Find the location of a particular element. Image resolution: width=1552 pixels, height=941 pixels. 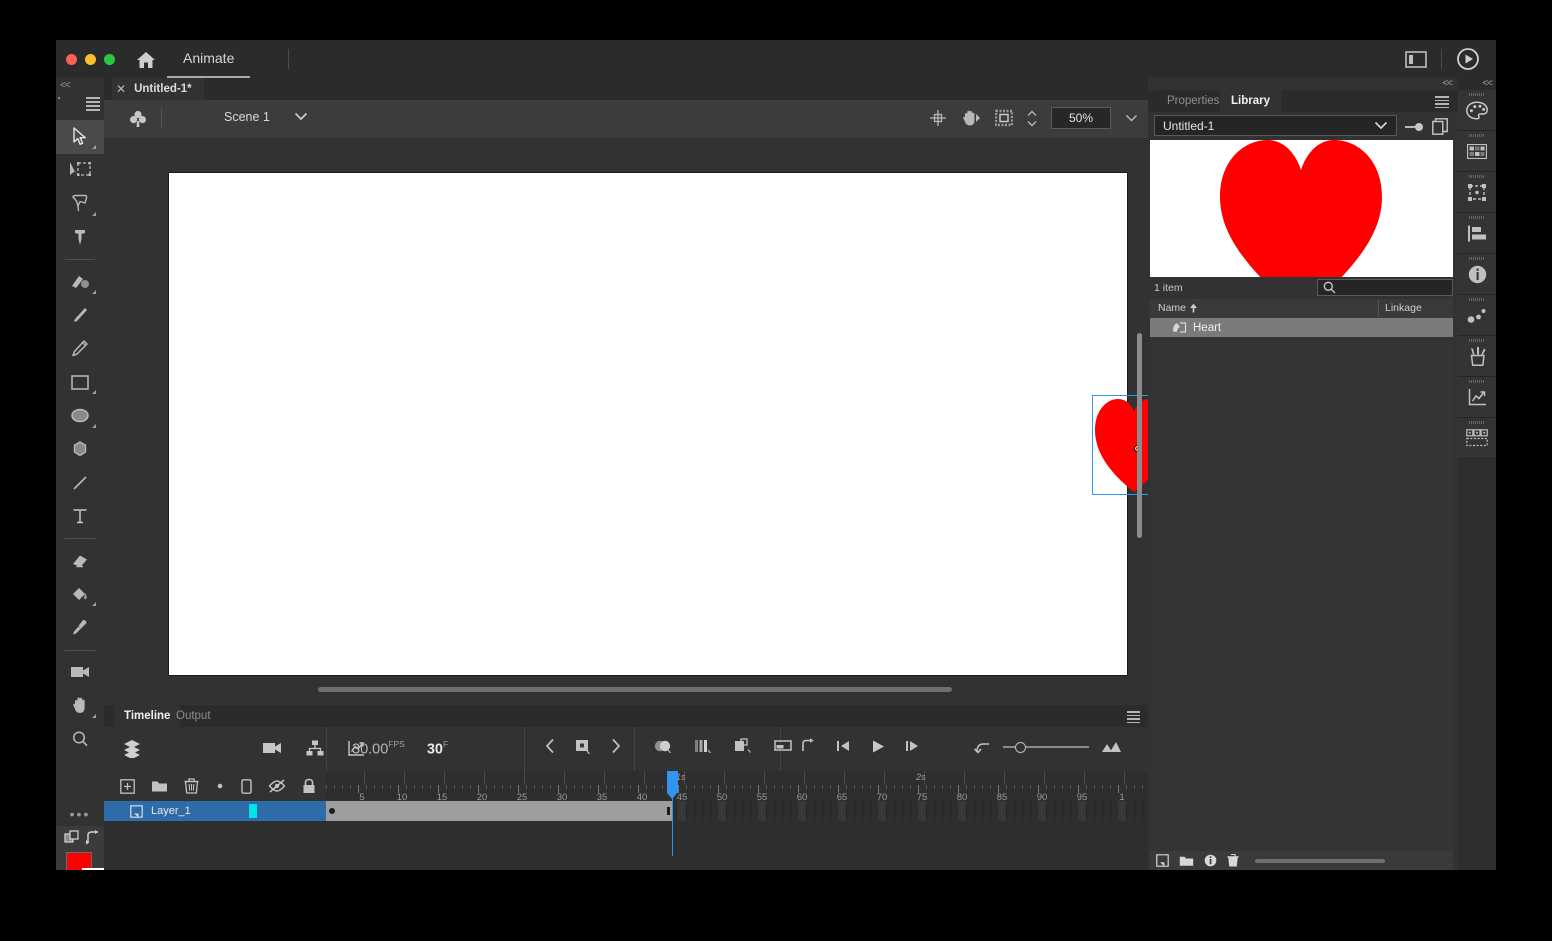

text-tool is located at coordinates (80, 517).